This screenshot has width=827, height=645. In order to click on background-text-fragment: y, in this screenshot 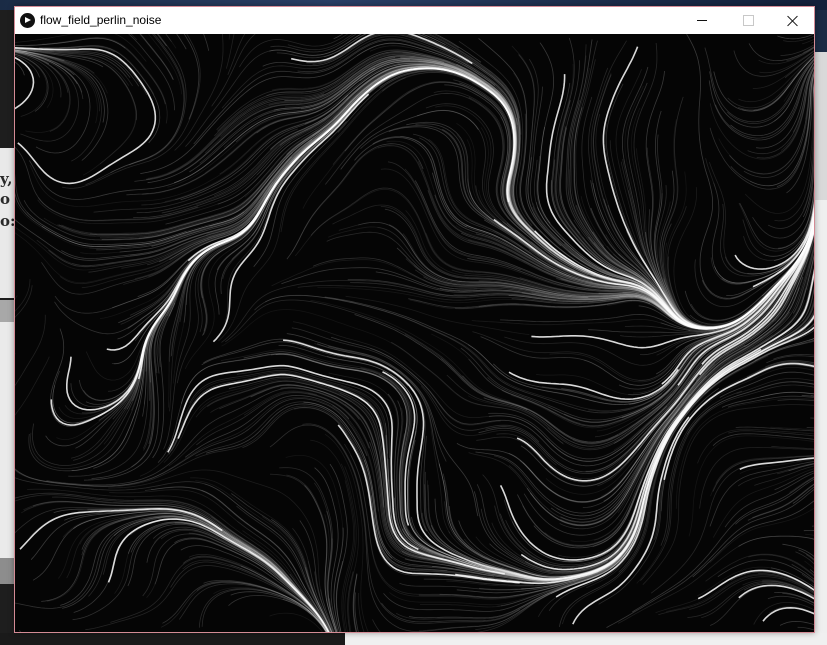, I will do `click(6, 179)`.